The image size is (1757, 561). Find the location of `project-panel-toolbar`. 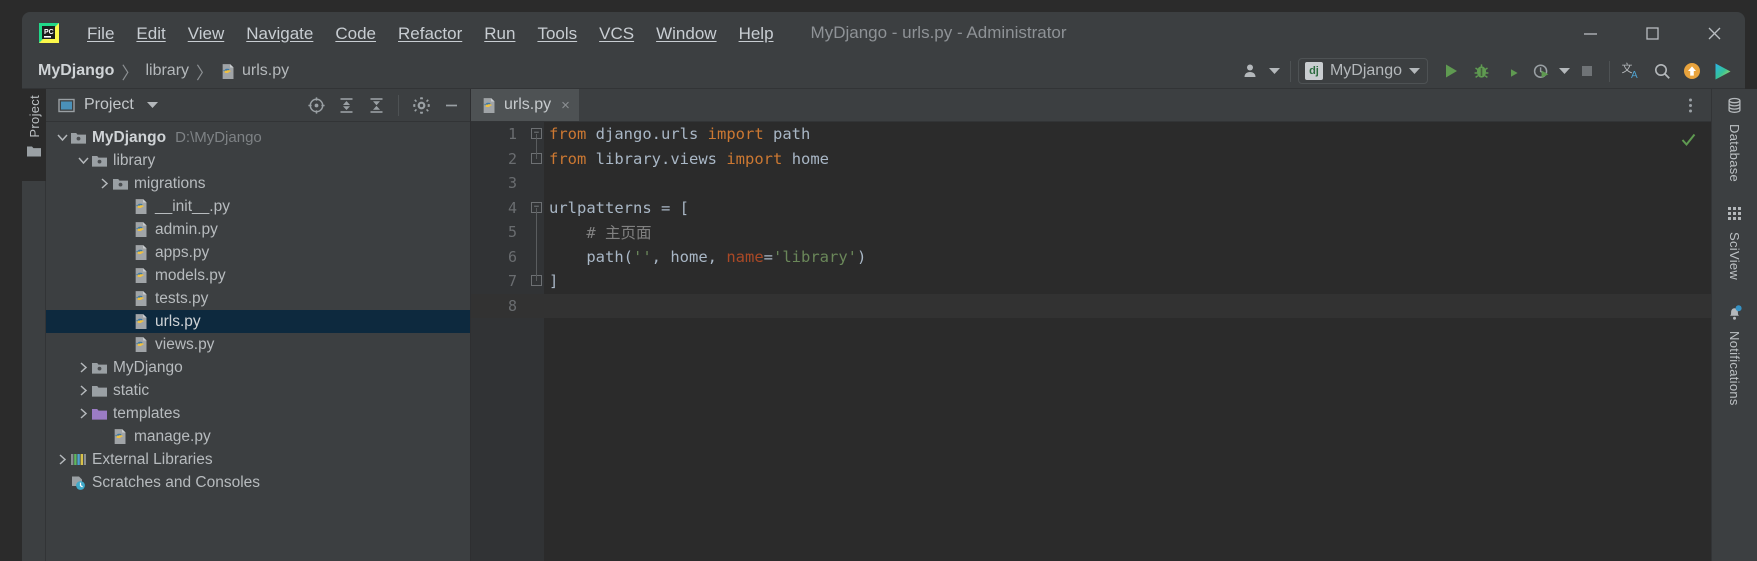

project-panel-toolbar is located at coordinates (383, 105).